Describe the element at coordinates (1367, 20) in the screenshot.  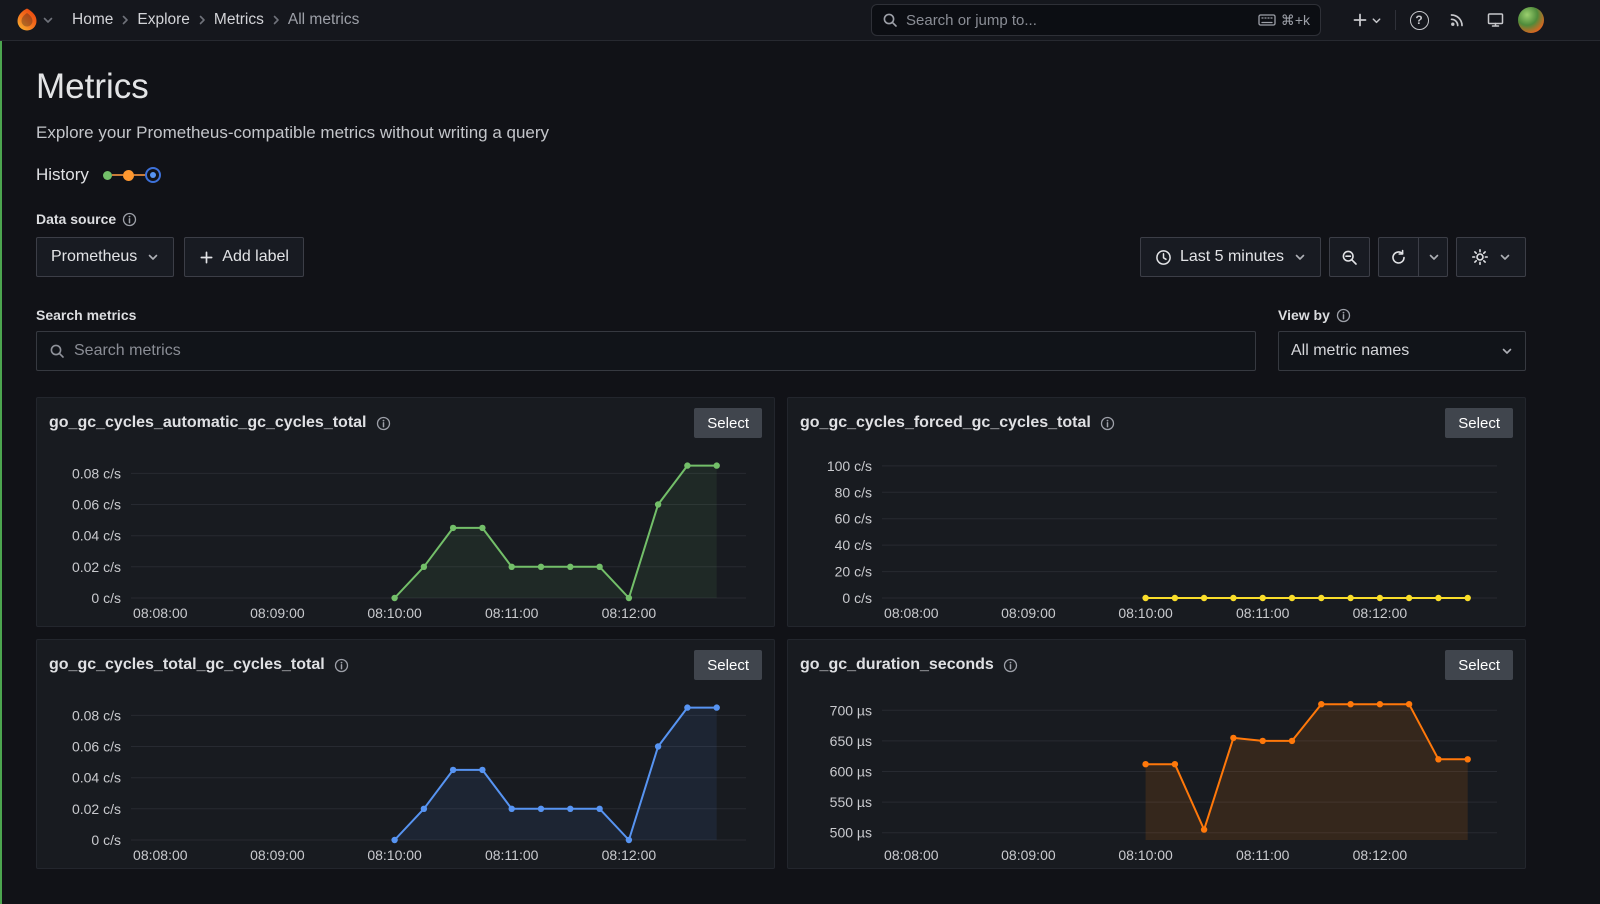
I see `new-menu-button` at that location.